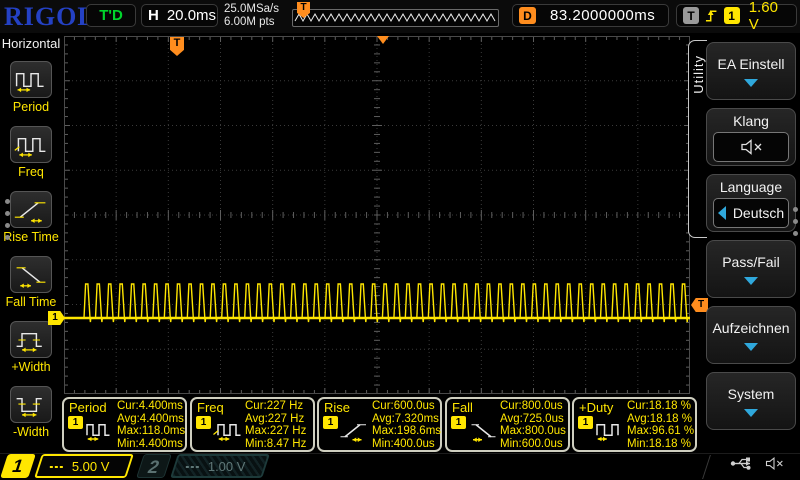  Describe the element at coordinates (353, 433) in the screenshot. I see `rise-time-icon` at that location.